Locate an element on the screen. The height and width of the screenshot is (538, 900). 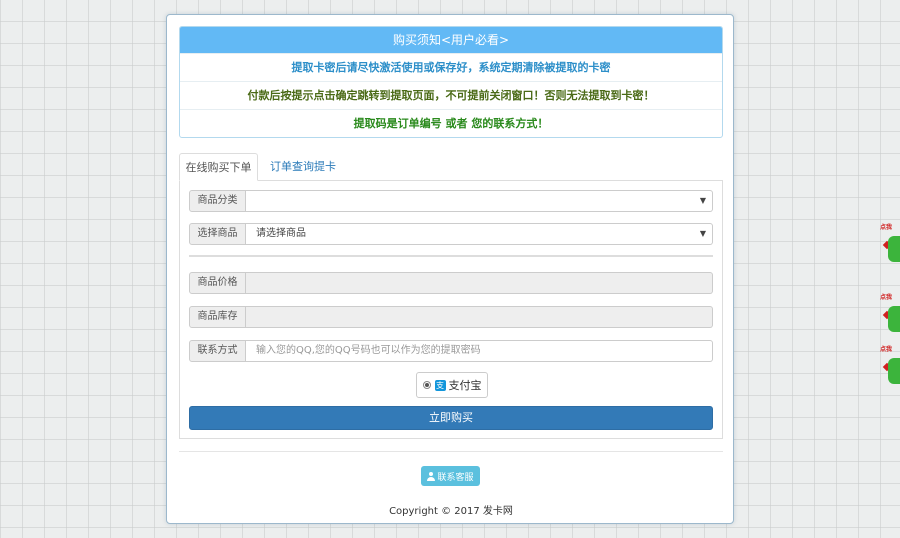
form-divider is located at coordinates (451, 256).